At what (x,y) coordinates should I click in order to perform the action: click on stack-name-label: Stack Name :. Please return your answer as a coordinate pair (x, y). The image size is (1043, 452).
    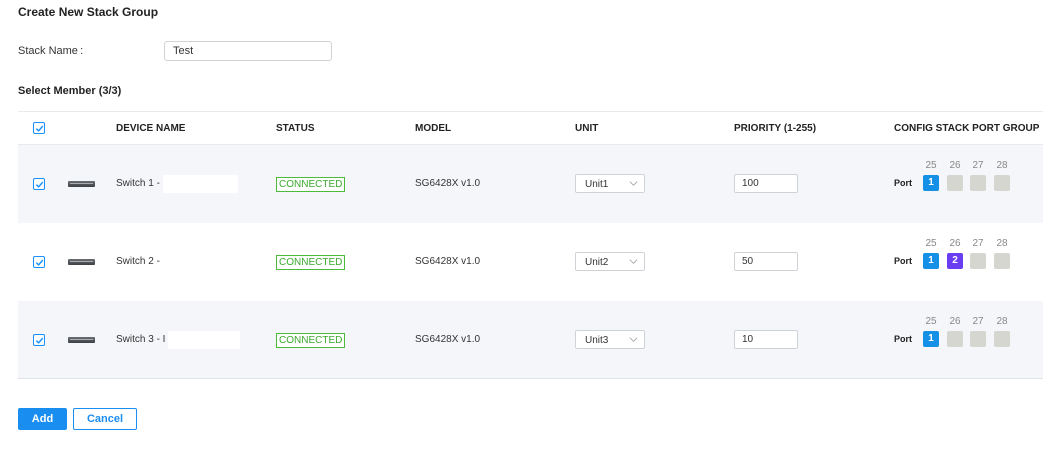
    Looking at the image, I should click on (51, 51).